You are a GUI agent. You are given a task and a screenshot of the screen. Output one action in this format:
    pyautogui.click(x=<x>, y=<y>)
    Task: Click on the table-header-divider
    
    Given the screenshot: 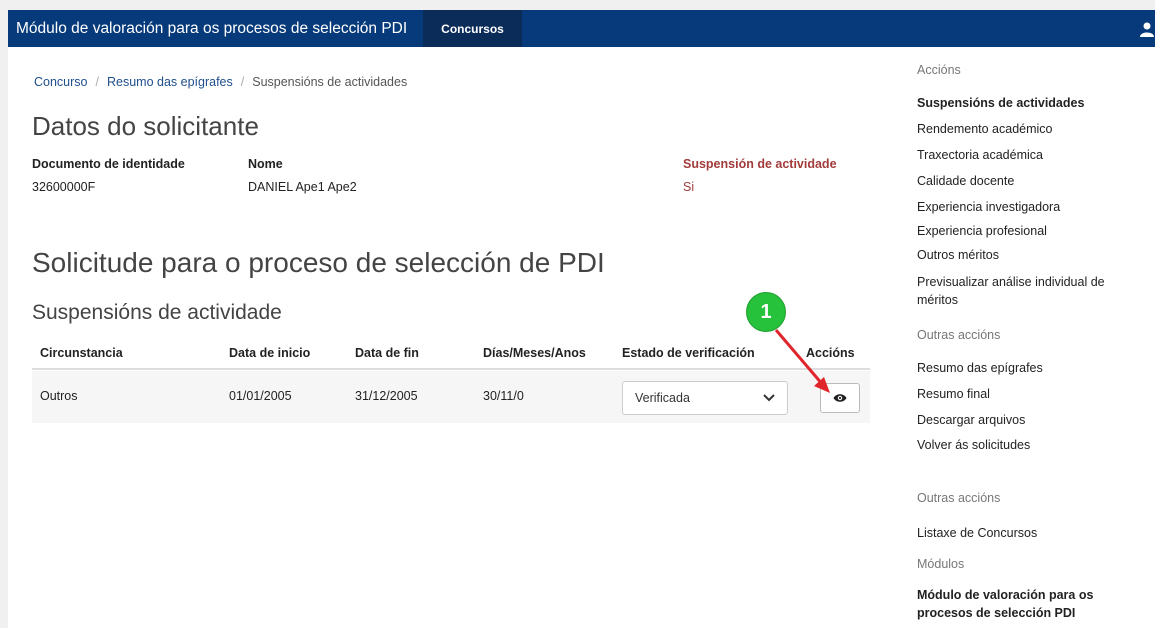 What is the action you would take?
    pyautogui.click(x=451, y=369)
    